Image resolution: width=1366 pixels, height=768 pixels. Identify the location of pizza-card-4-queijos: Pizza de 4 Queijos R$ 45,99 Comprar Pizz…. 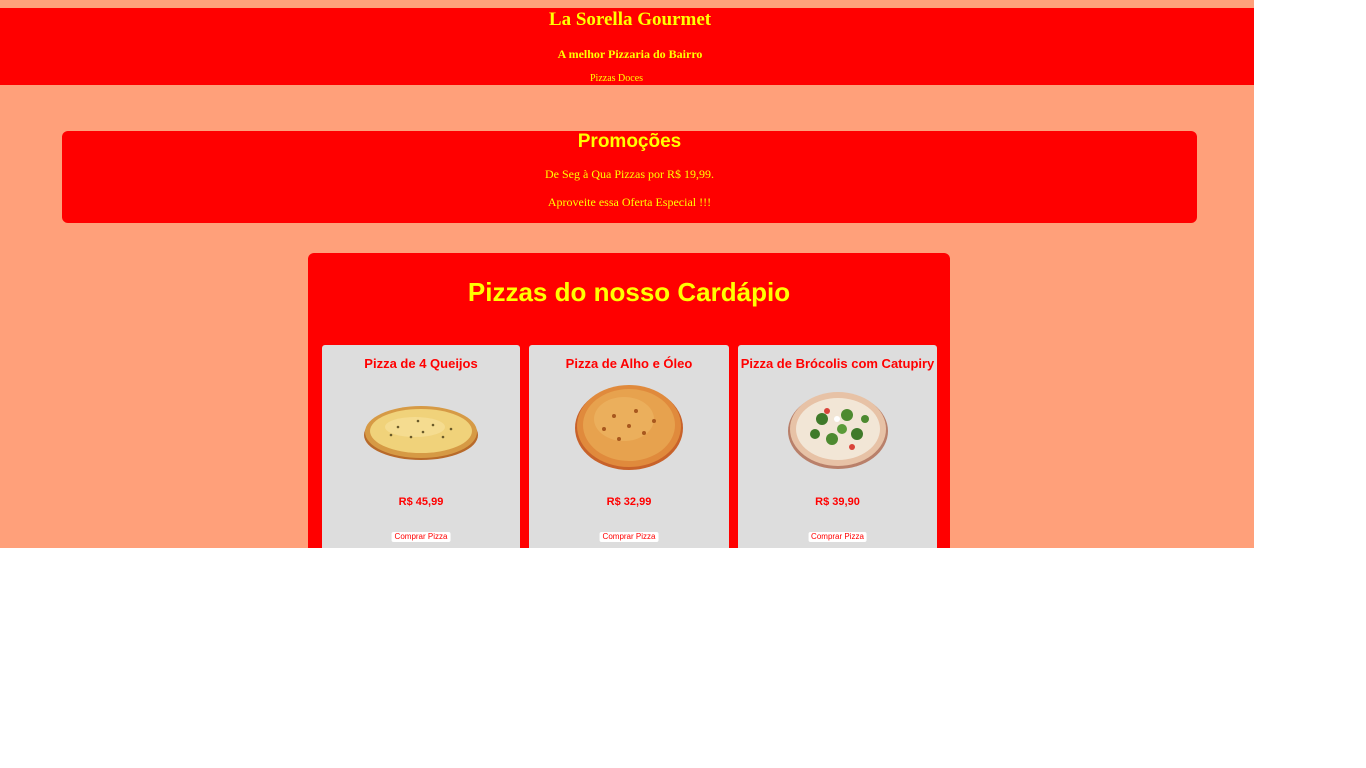
(421, 446).